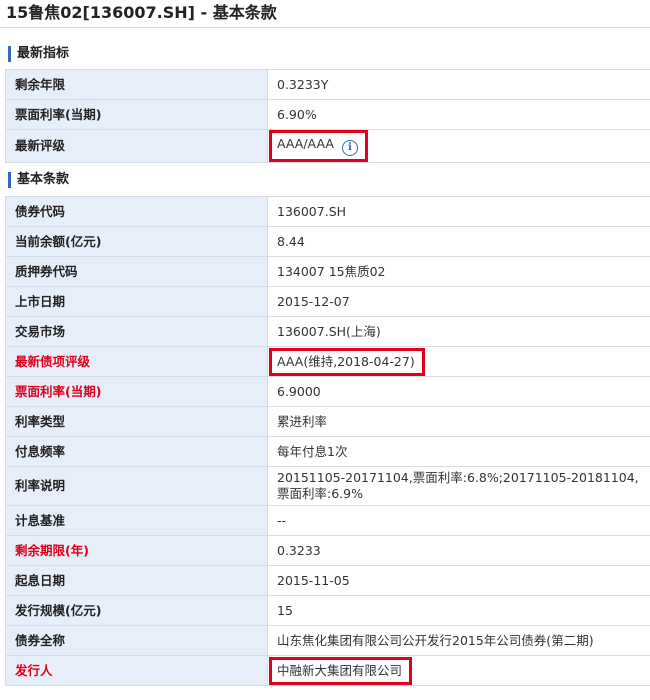  Describe the element at coordinates (349, 148) in the screenshot. I see `info-icon: i` at that location.